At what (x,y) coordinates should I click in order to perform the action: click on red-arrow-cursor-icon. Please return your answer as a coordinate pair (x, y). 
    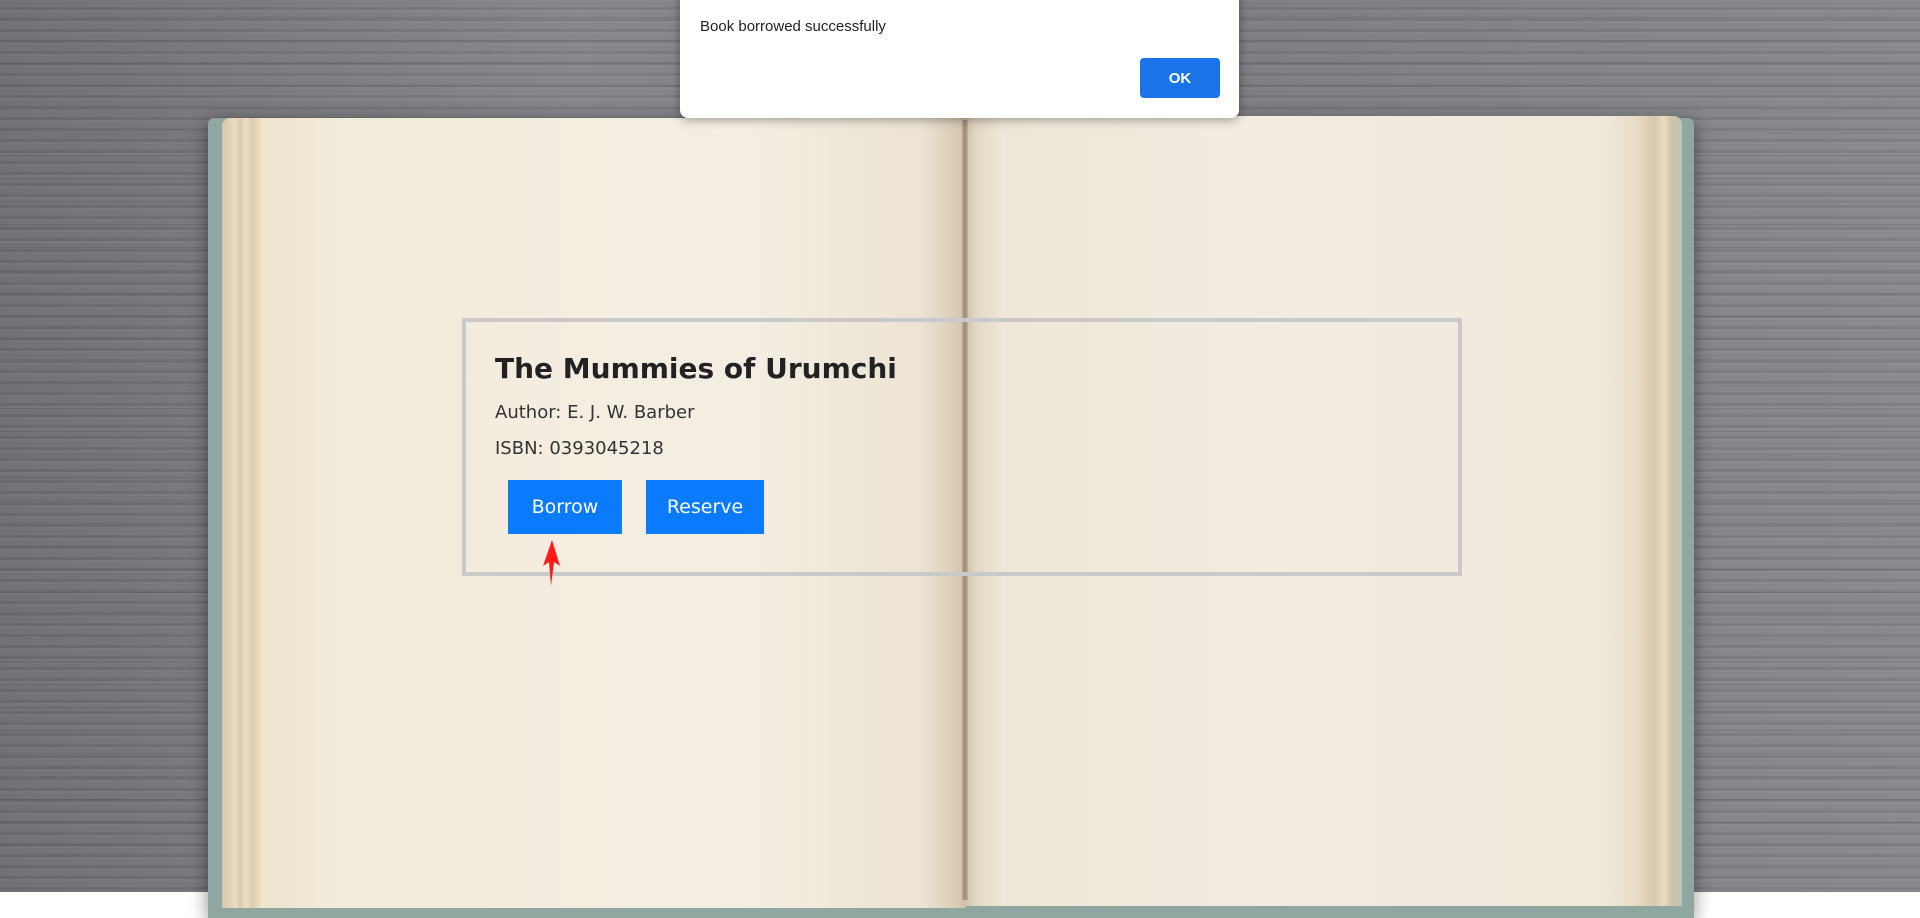
    Looking at the image, I should click on (551, 563).